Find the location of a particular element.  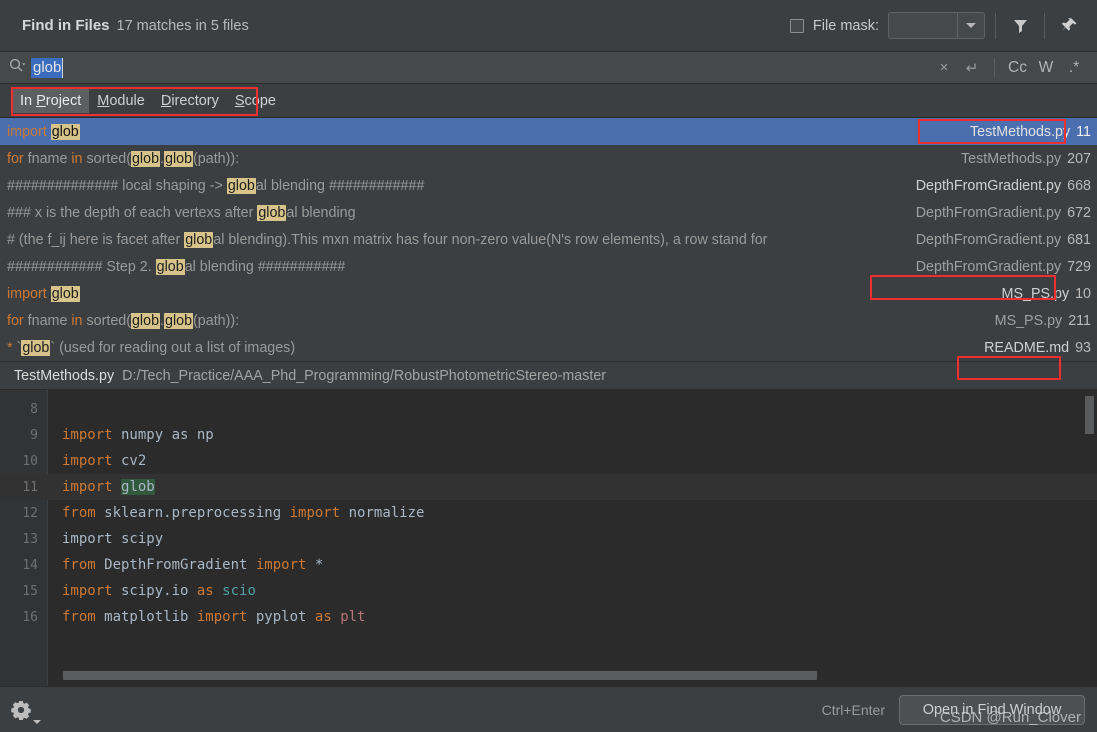

history-return-icon: ↵ is located at coordinates (972, 68).